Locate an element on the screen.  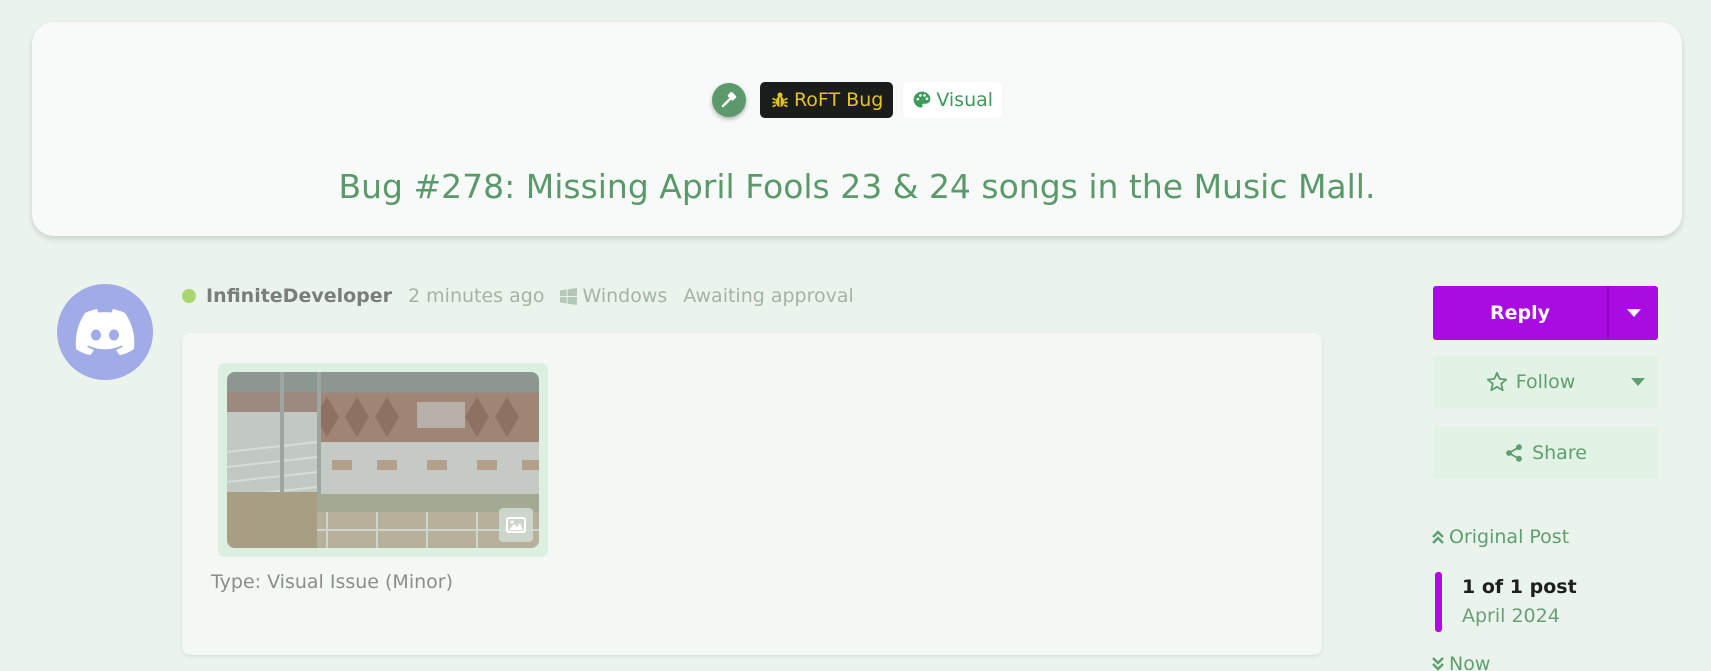
hammer-icon is located at coordinates (729, 99).